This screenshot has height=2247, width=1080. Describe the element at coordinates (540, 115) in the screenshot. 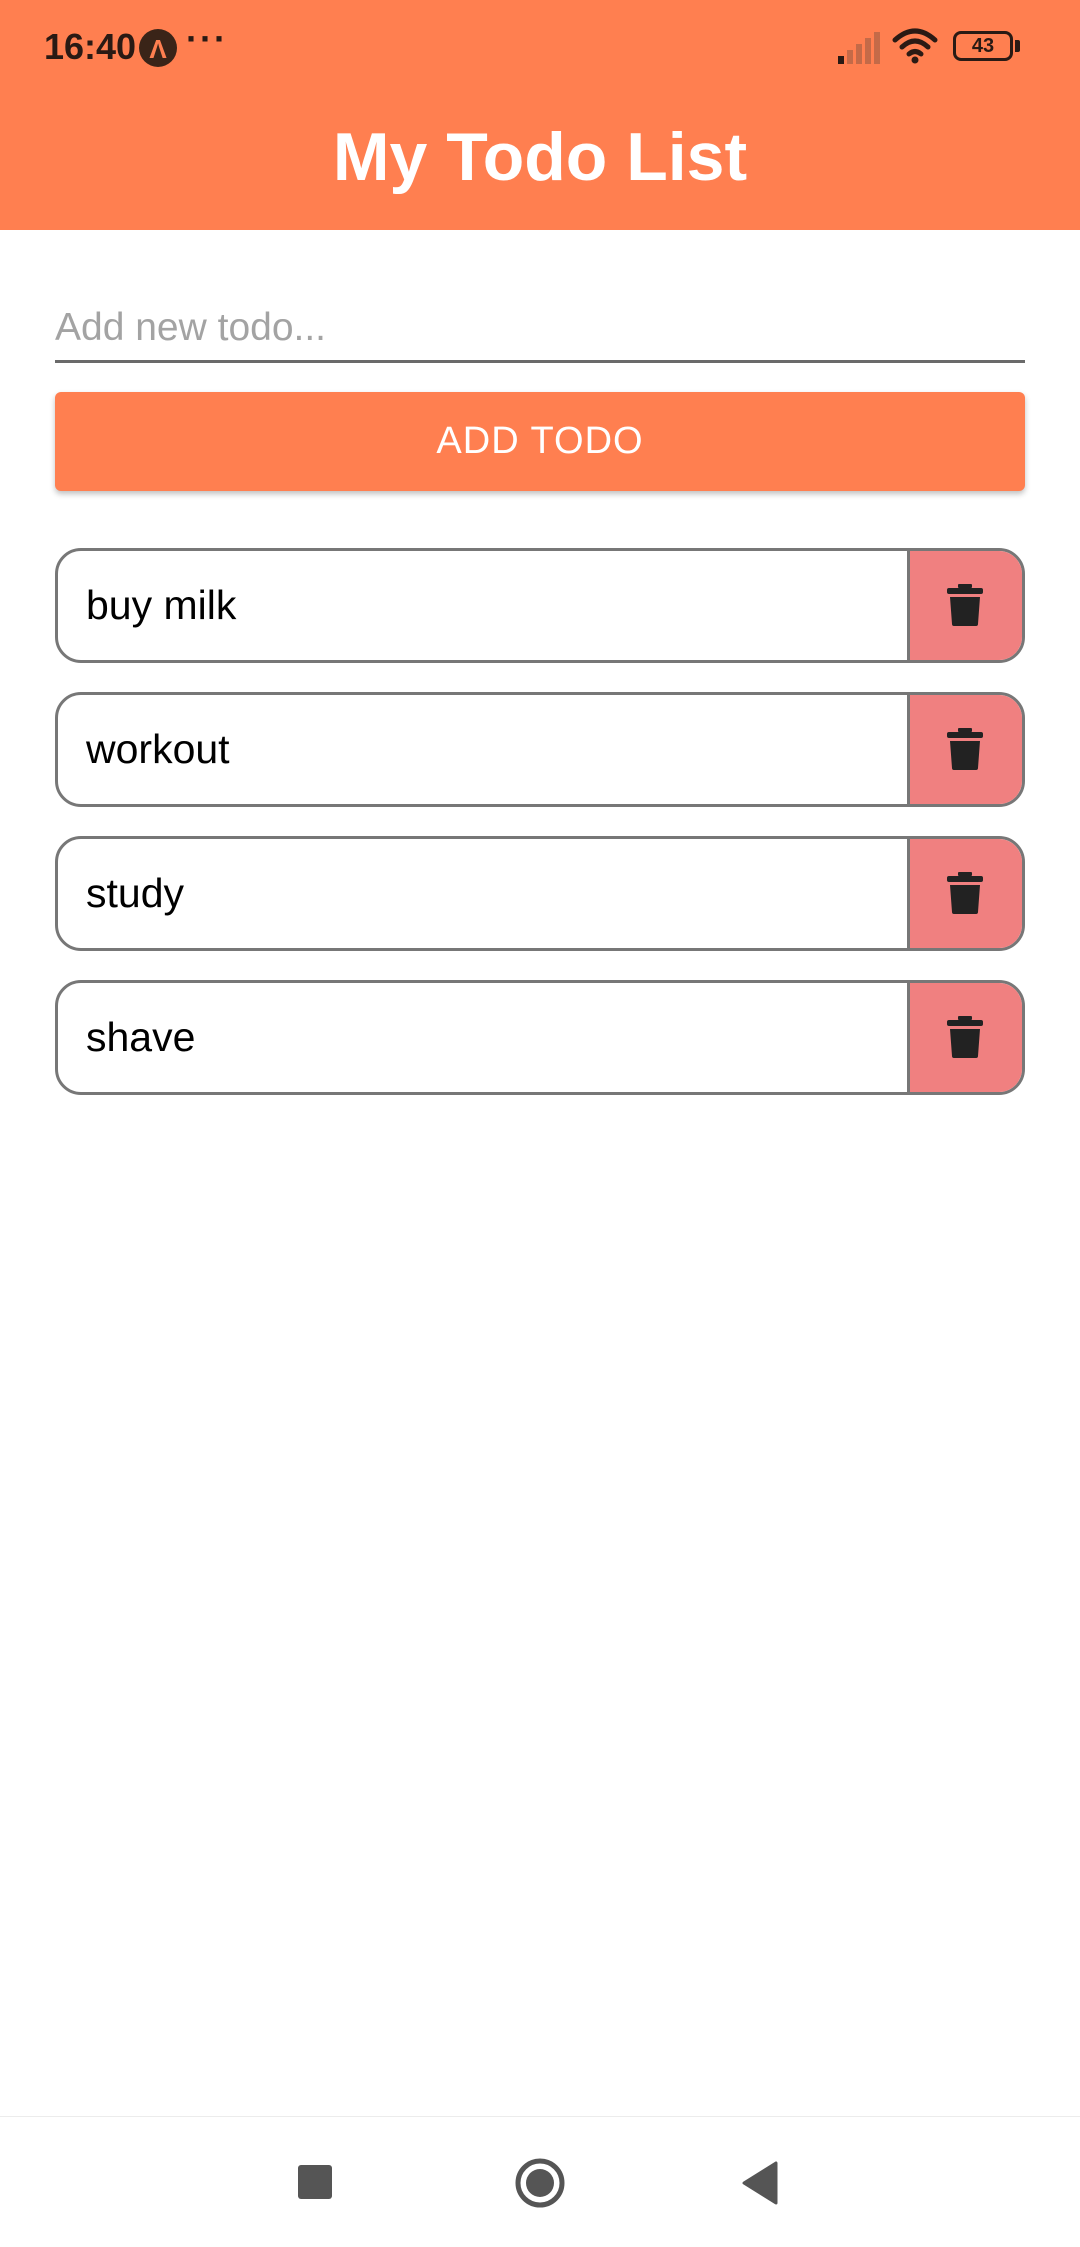

I see `app-header: 16:40 Λ ··· 43 My Todo List` at that location.